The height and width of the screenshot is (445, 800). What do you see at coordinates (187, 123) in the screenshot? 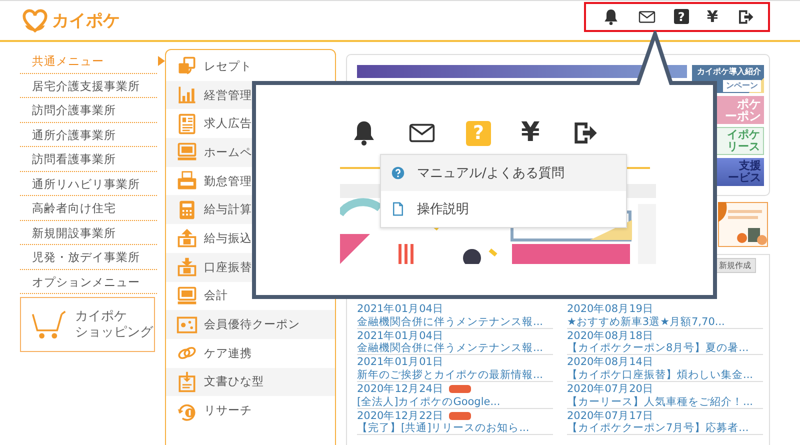
I see `form-icon` at bounding box center [187, 123].